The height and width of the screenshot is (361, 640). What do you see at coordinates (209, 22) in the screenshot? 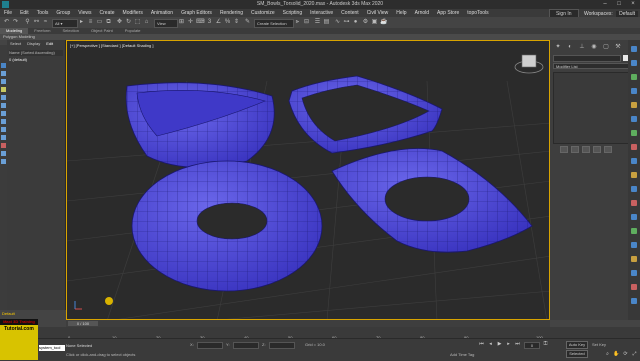
I see `snaps-toggle-icon: 3` at bounding box center [209, 22].